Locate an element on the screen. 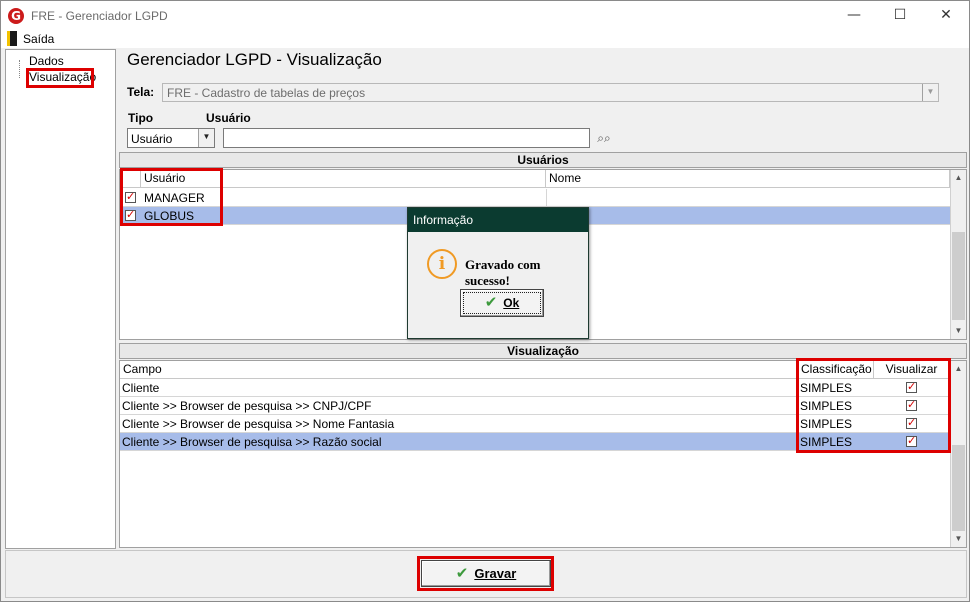  ok-button-label: Ok is located at coordinates (511, 303).